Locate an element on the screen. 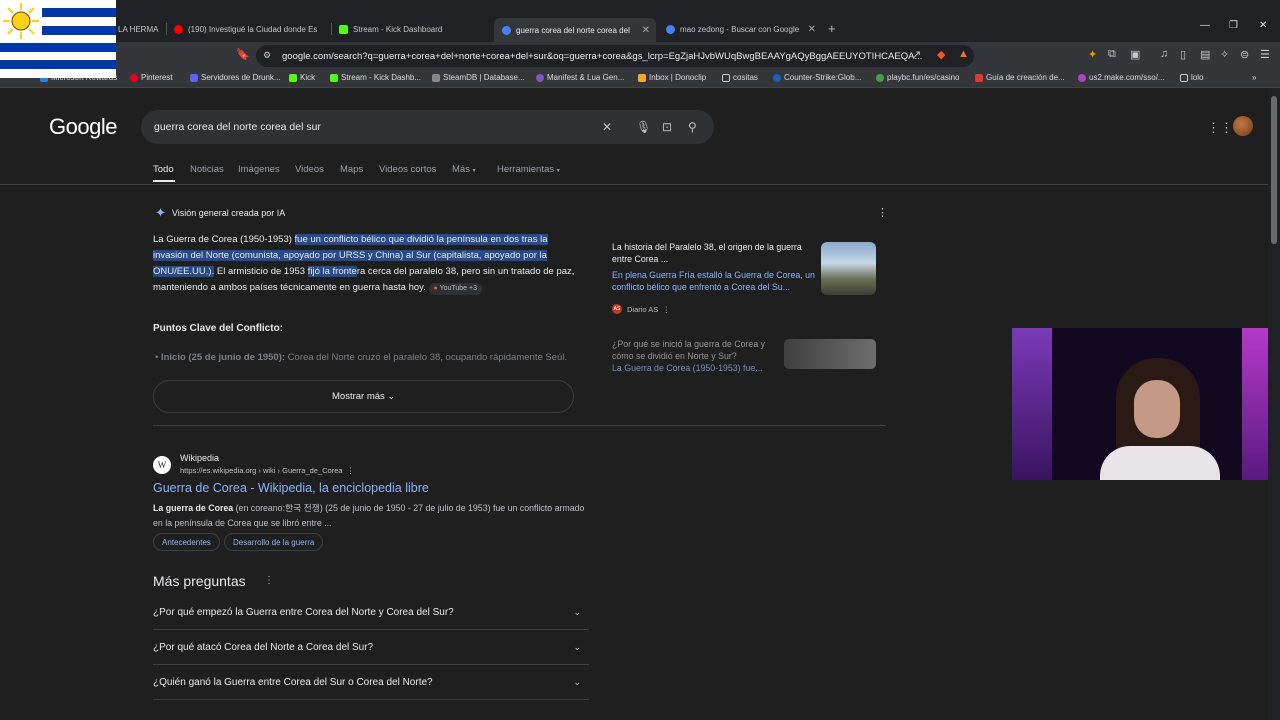  tab-item: Stream - Kick Dashboard is located at coordinates (414, 29).